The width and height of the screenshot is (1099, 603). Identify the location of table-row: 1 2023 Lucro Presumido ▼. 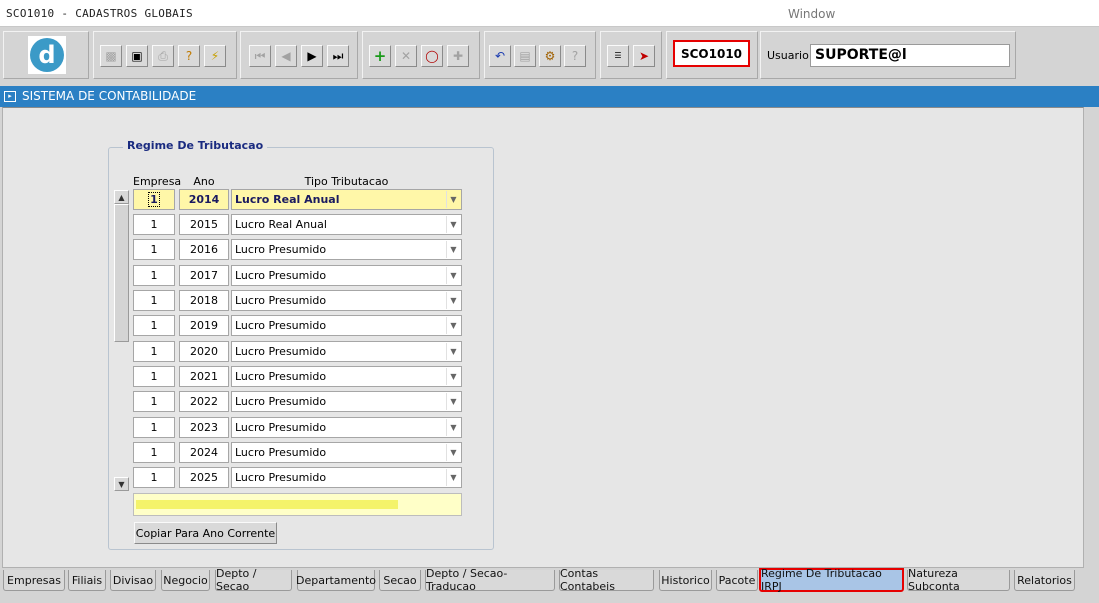
(298, 428).